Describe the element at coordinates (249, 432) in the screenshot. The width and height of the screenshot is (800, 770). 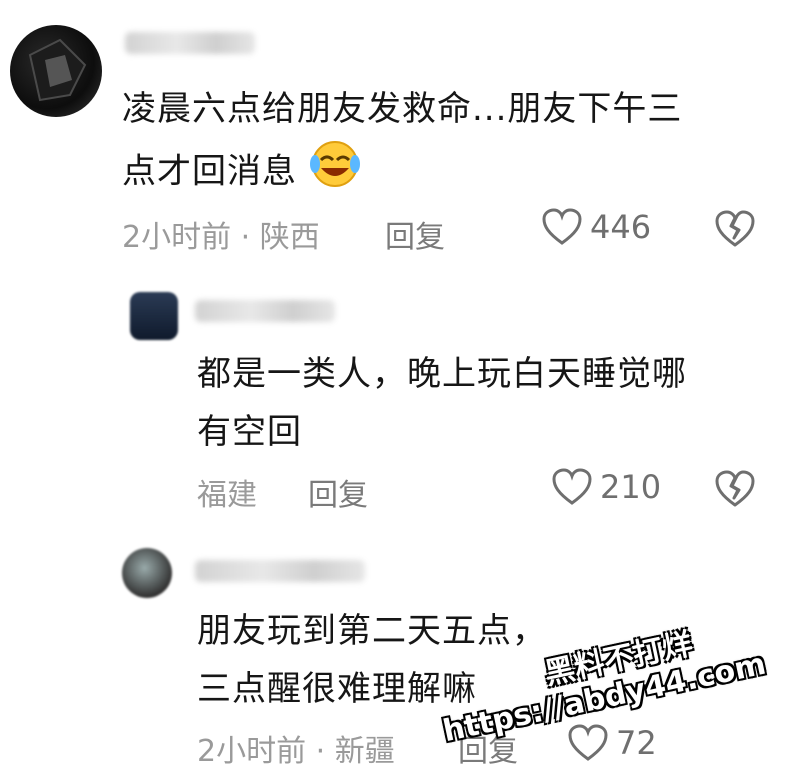
I see `comment-text-line: 有空回` at that location.